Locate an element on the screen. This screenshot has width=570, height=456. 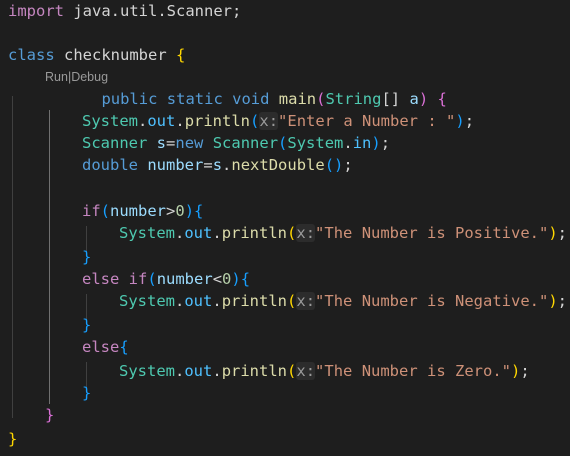
code-line-class: class checknumber { is located at coordinates (96, 55).